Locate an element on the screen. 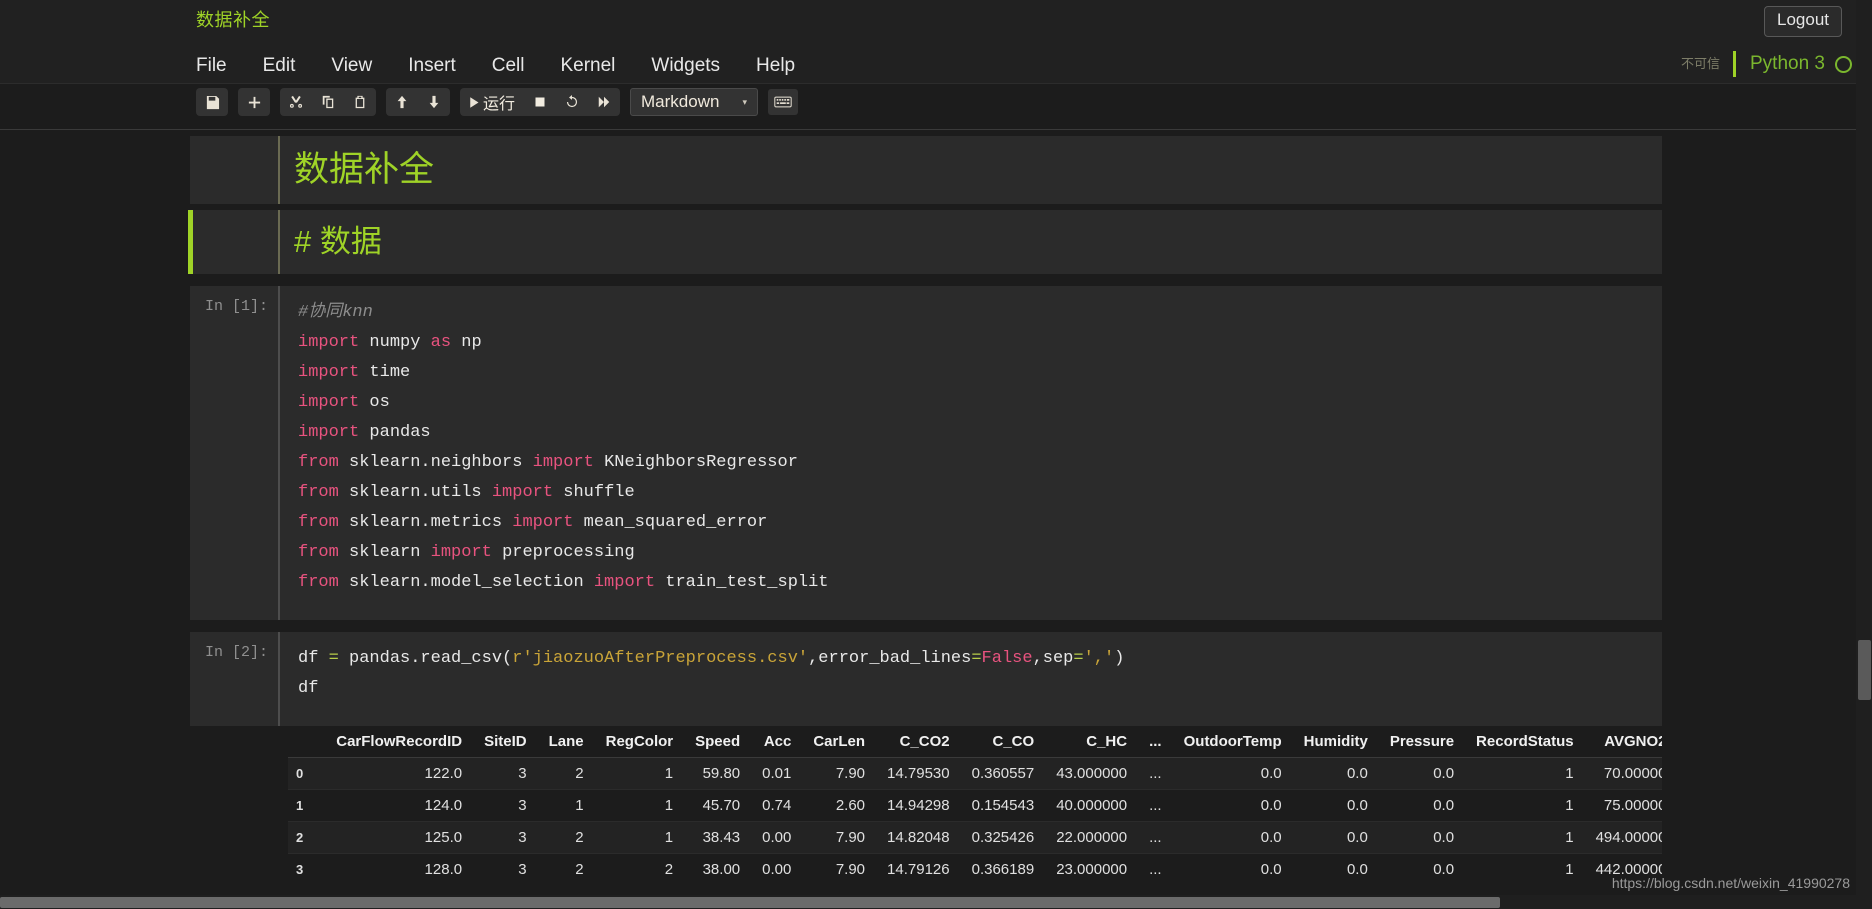 The width and height of the screenshot is (1872, 909). copy-icon is located at coordinates (328, 102).